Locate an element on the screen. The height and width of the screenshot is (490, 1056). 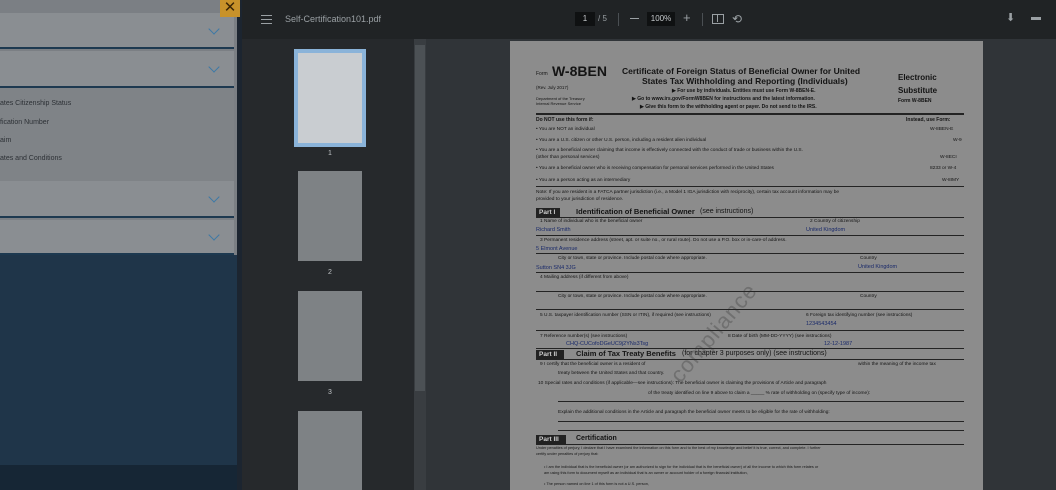
country-field: United Kingdom is located at coordinates (877, 267).